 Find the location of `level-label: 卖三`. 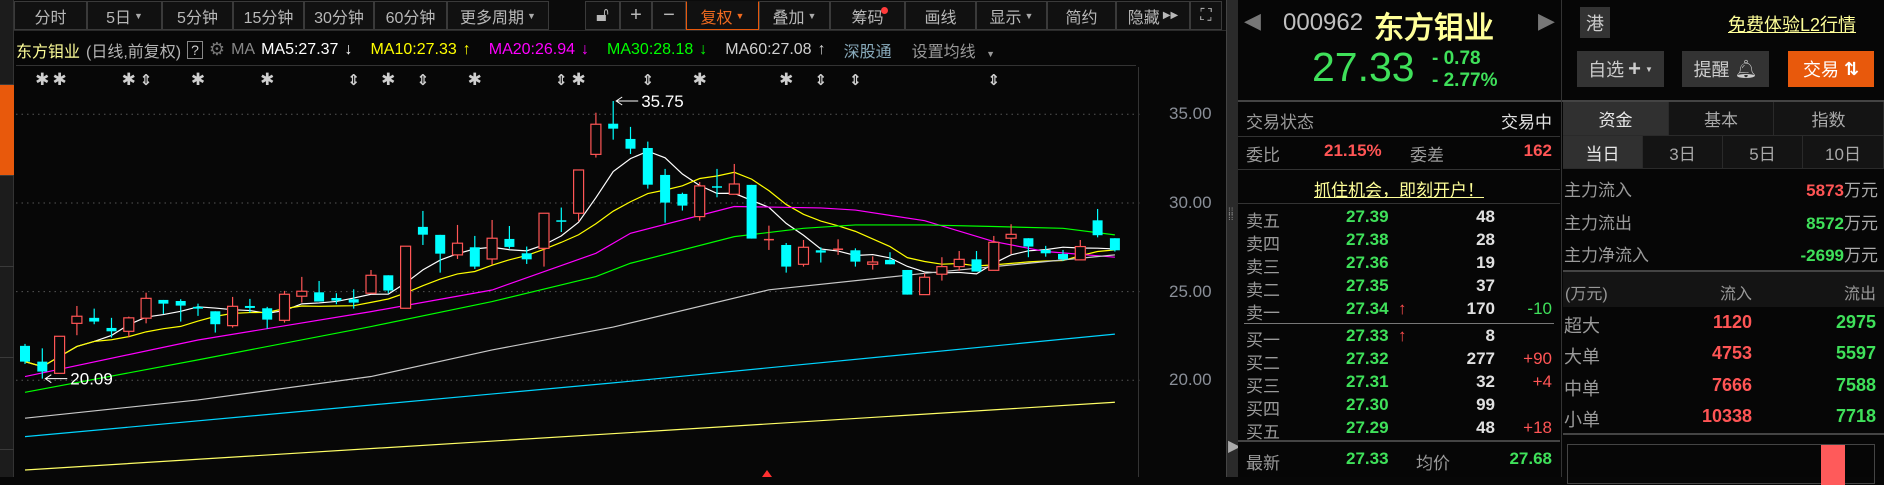

level-label: 卖三 is located at coordinates (1263, 267).